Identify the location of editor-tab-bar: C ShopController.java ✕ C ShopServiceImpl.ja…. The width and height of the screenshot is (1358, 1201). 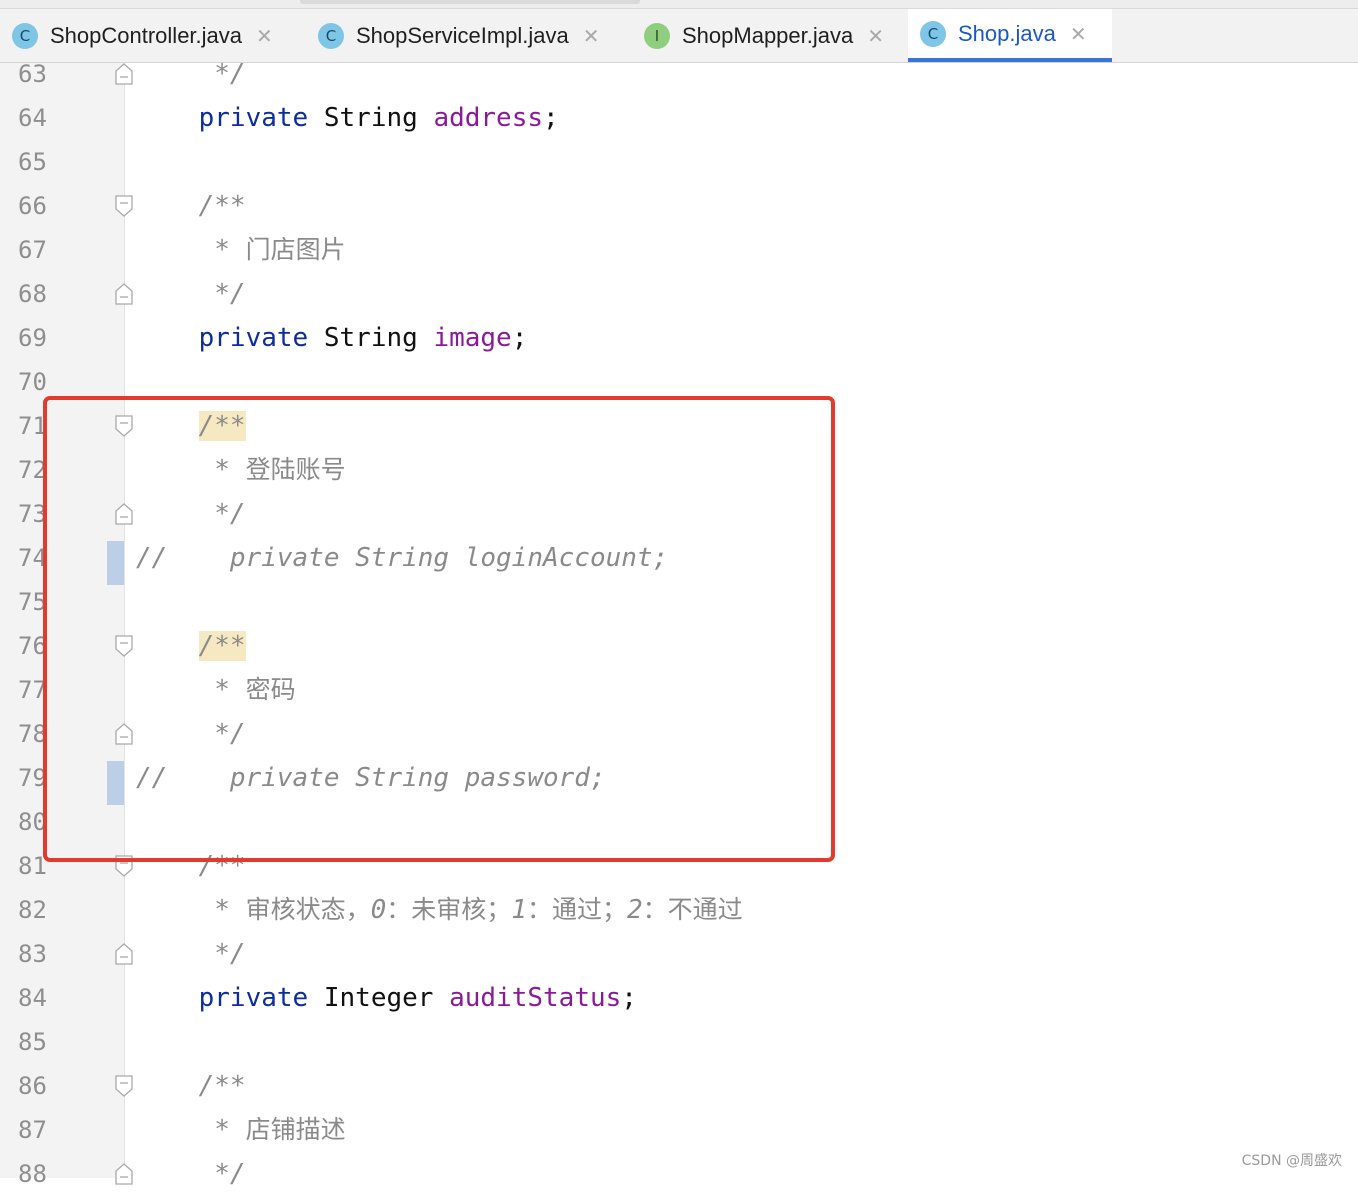
(679, 36).